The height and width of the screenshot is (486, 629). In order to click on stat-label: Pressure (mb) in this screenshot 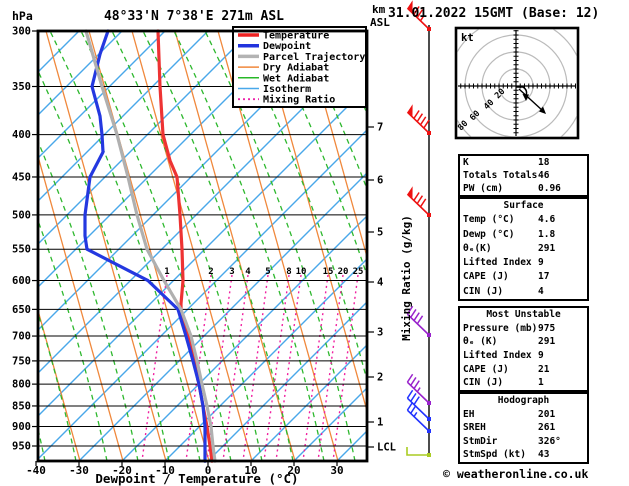, I will do `click(500, 328)`.